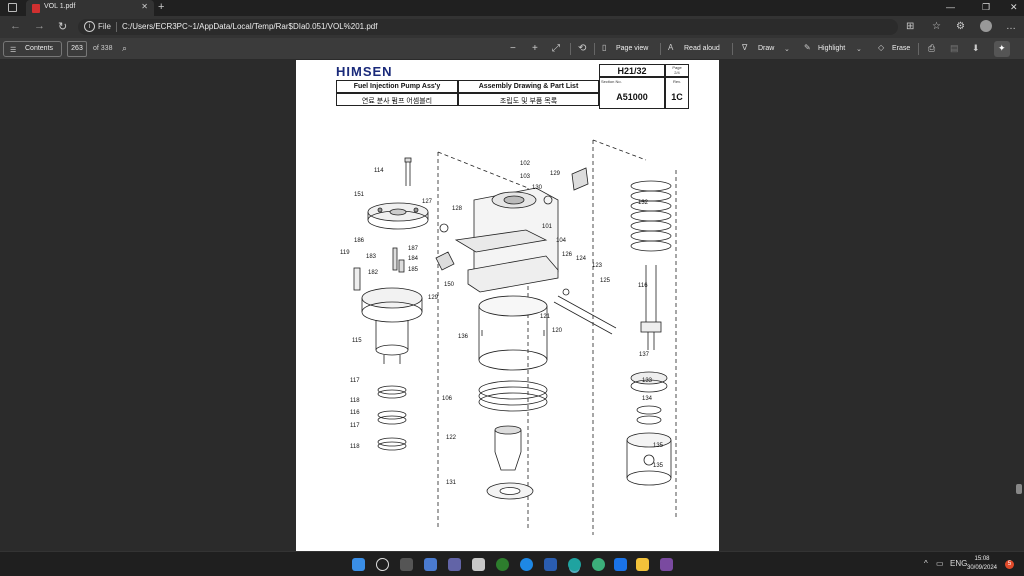 This screenshot has width=1024, height=576. What do you see at coordinates (525, 164) in the screenshot?
I see `part-label: 102` at bounding box center [525, 164].